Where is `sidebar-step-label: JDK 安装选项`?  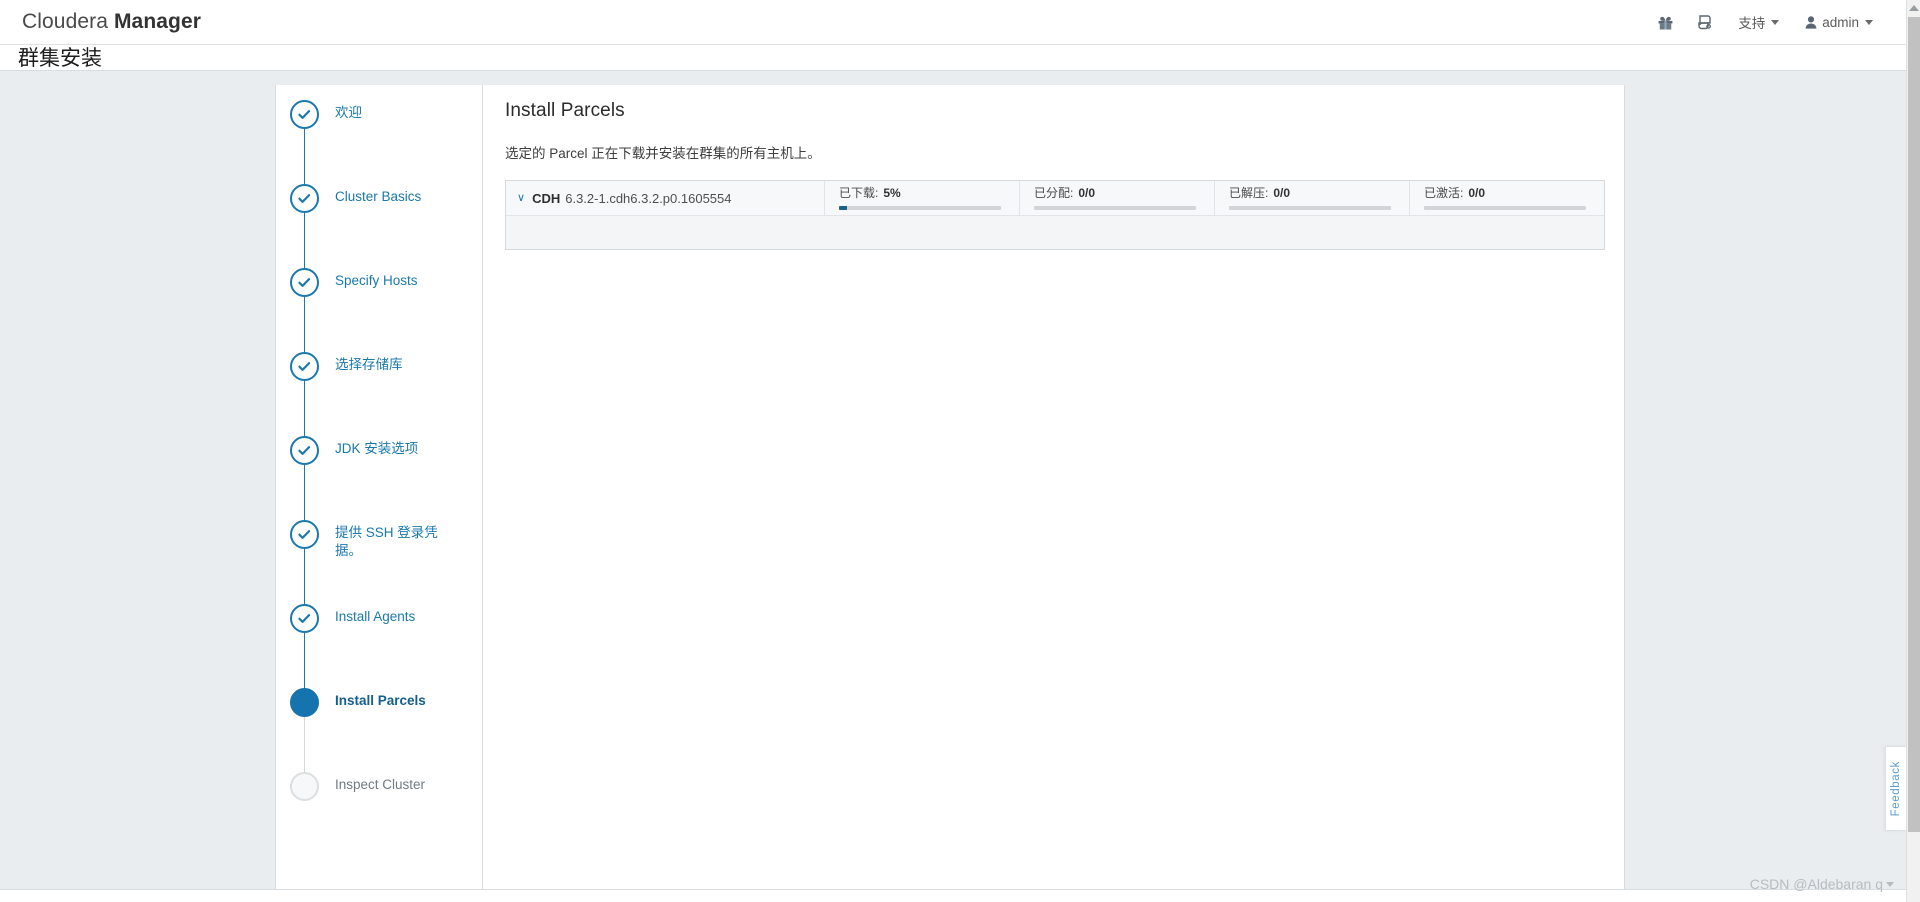
sidebar-step-label: JDK 安装选项 is located at coordinates (377, 448).